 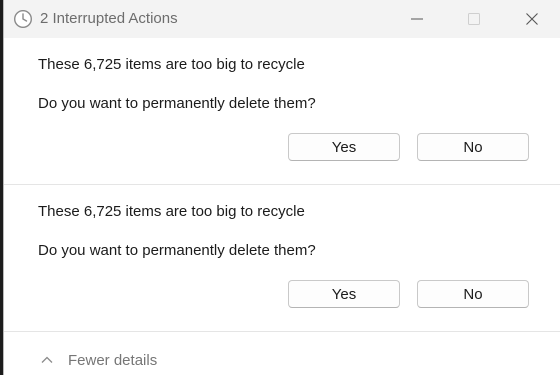 What do you see at coordinates (47, 360) in the screenshot?
I see `chevron-up-icon` at bounding box center [47, 360].